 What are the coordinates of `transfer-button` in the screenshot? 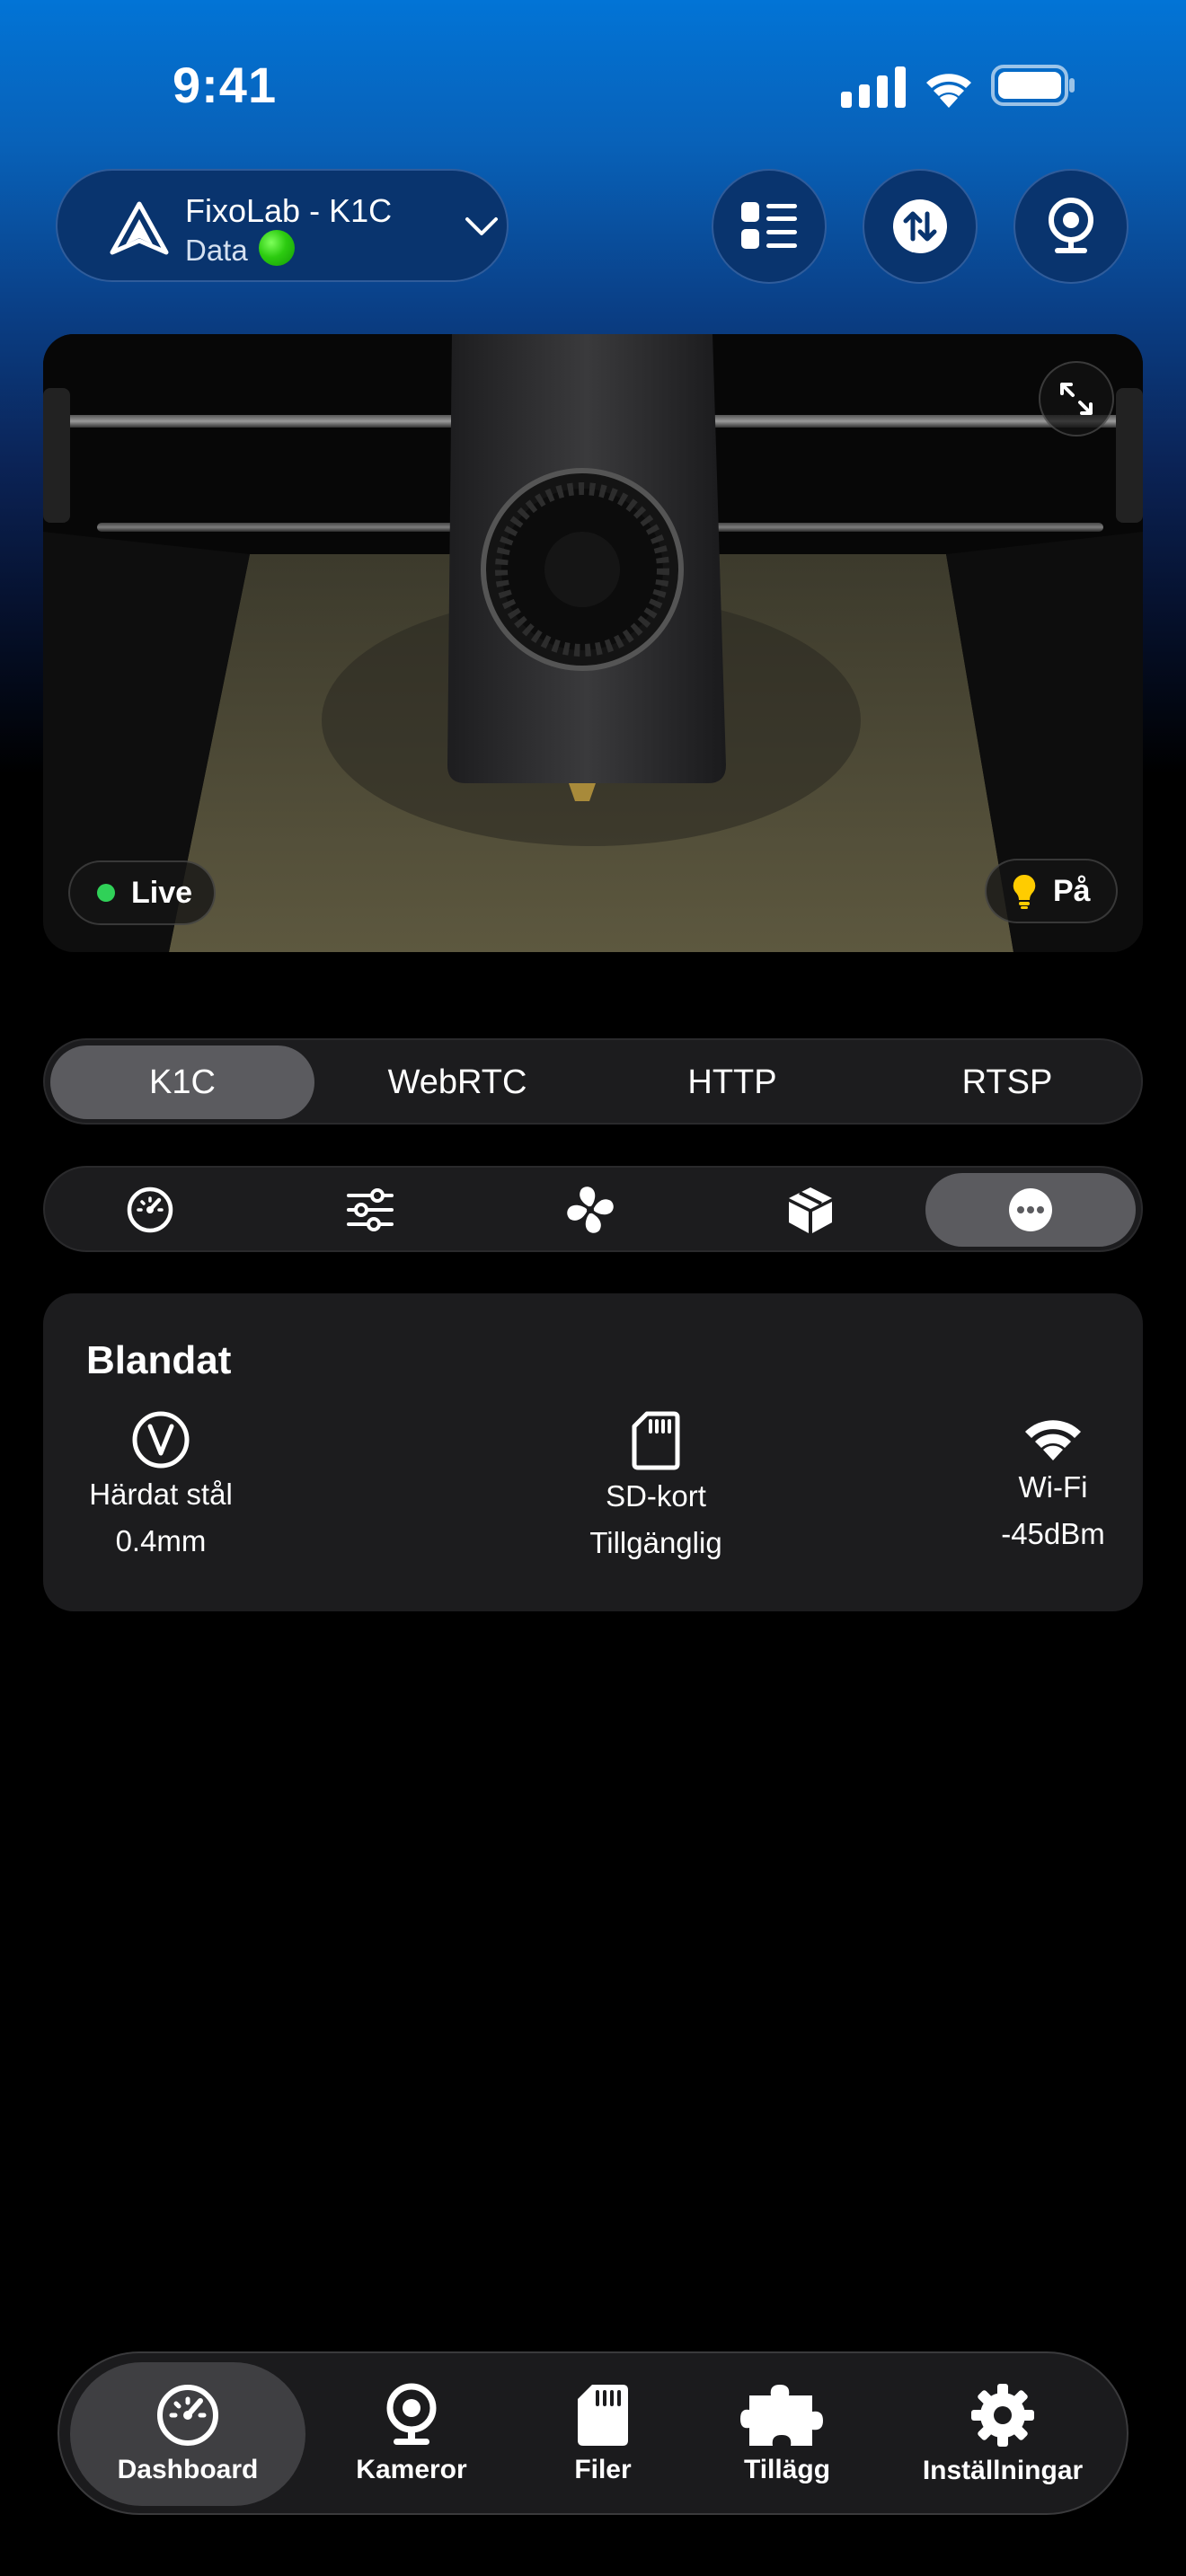 It's located at (920, 226).